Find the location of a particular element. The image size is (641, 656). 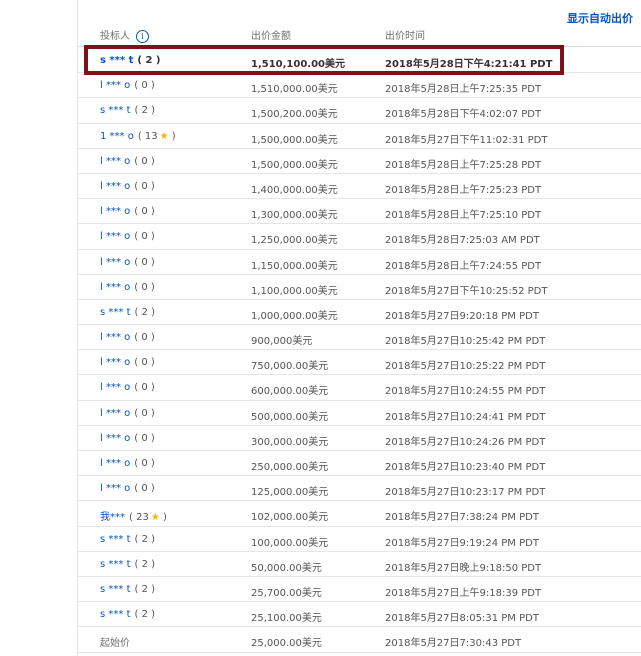

feedback-score-close: ) is located at coordinates (172, 136).